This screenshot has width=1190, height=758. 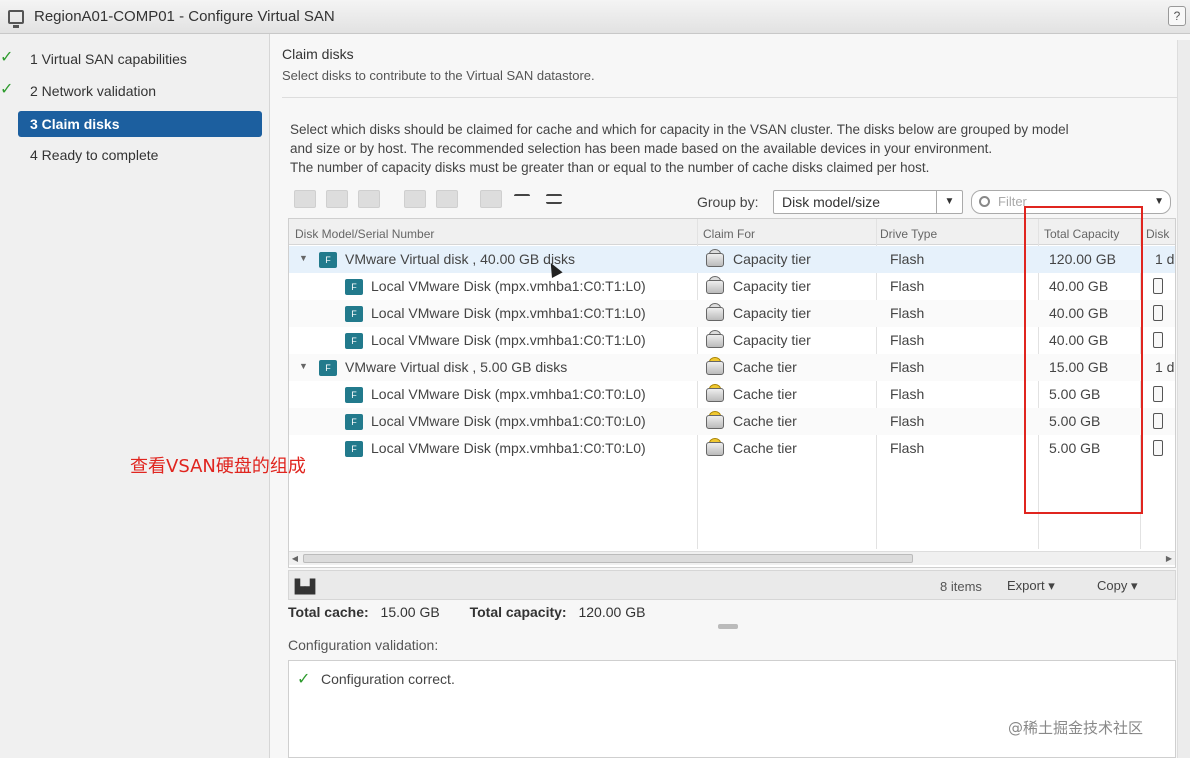 What do you see at coordinates (388, 679) in the screenshot?
I see `validation-message: Configuration correct.` at bounding box center [388, 679].